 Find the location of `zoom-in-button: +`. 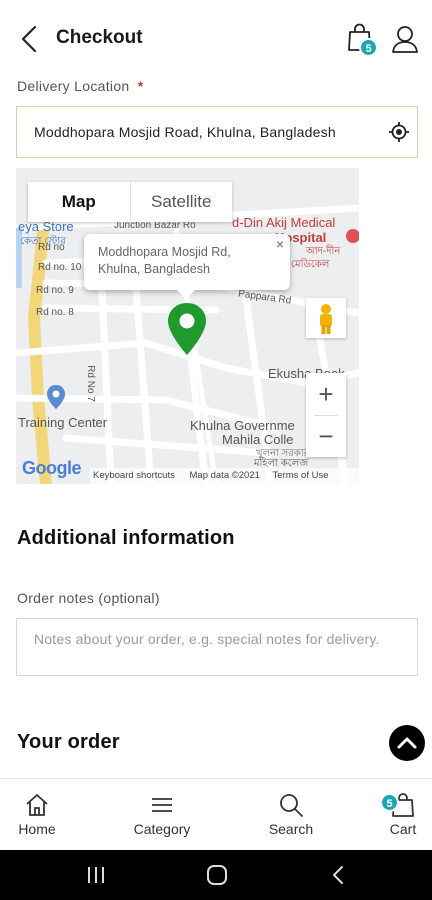

zoom-in-button: + is located at coordinates (326, 394).